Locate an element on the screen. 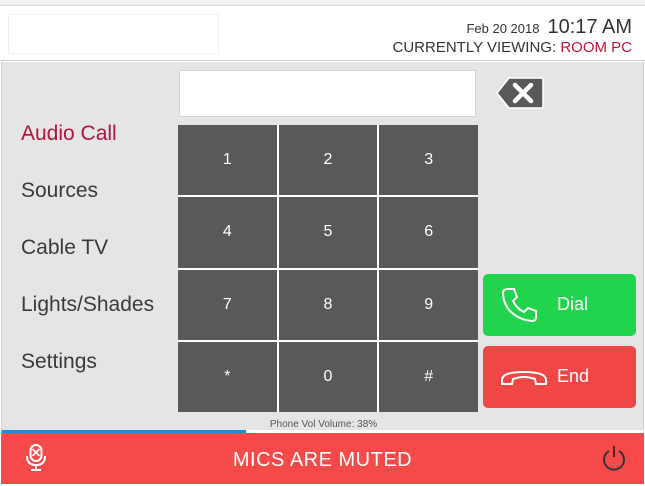 The image size is (645, 486). key-hash: # is located at coordinates (428, 376).